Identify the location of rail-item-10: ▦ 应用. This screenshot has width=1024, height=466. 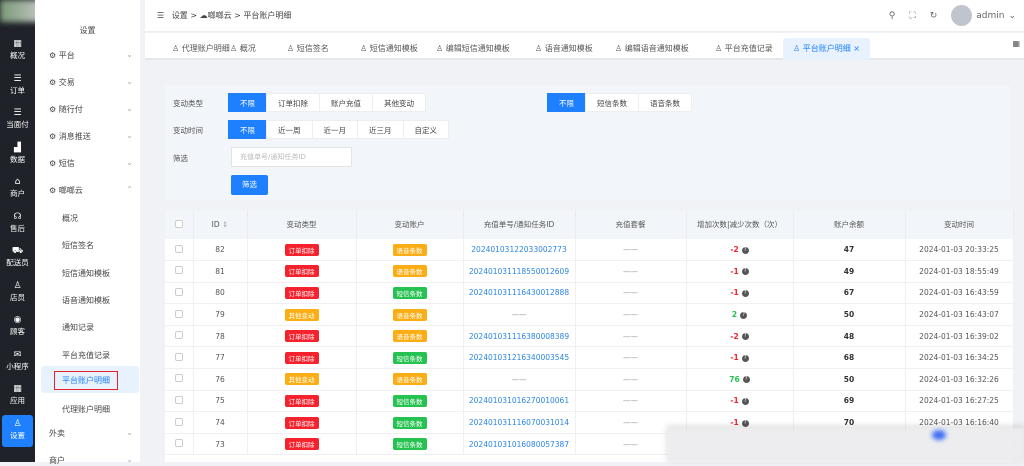
(17, 396).